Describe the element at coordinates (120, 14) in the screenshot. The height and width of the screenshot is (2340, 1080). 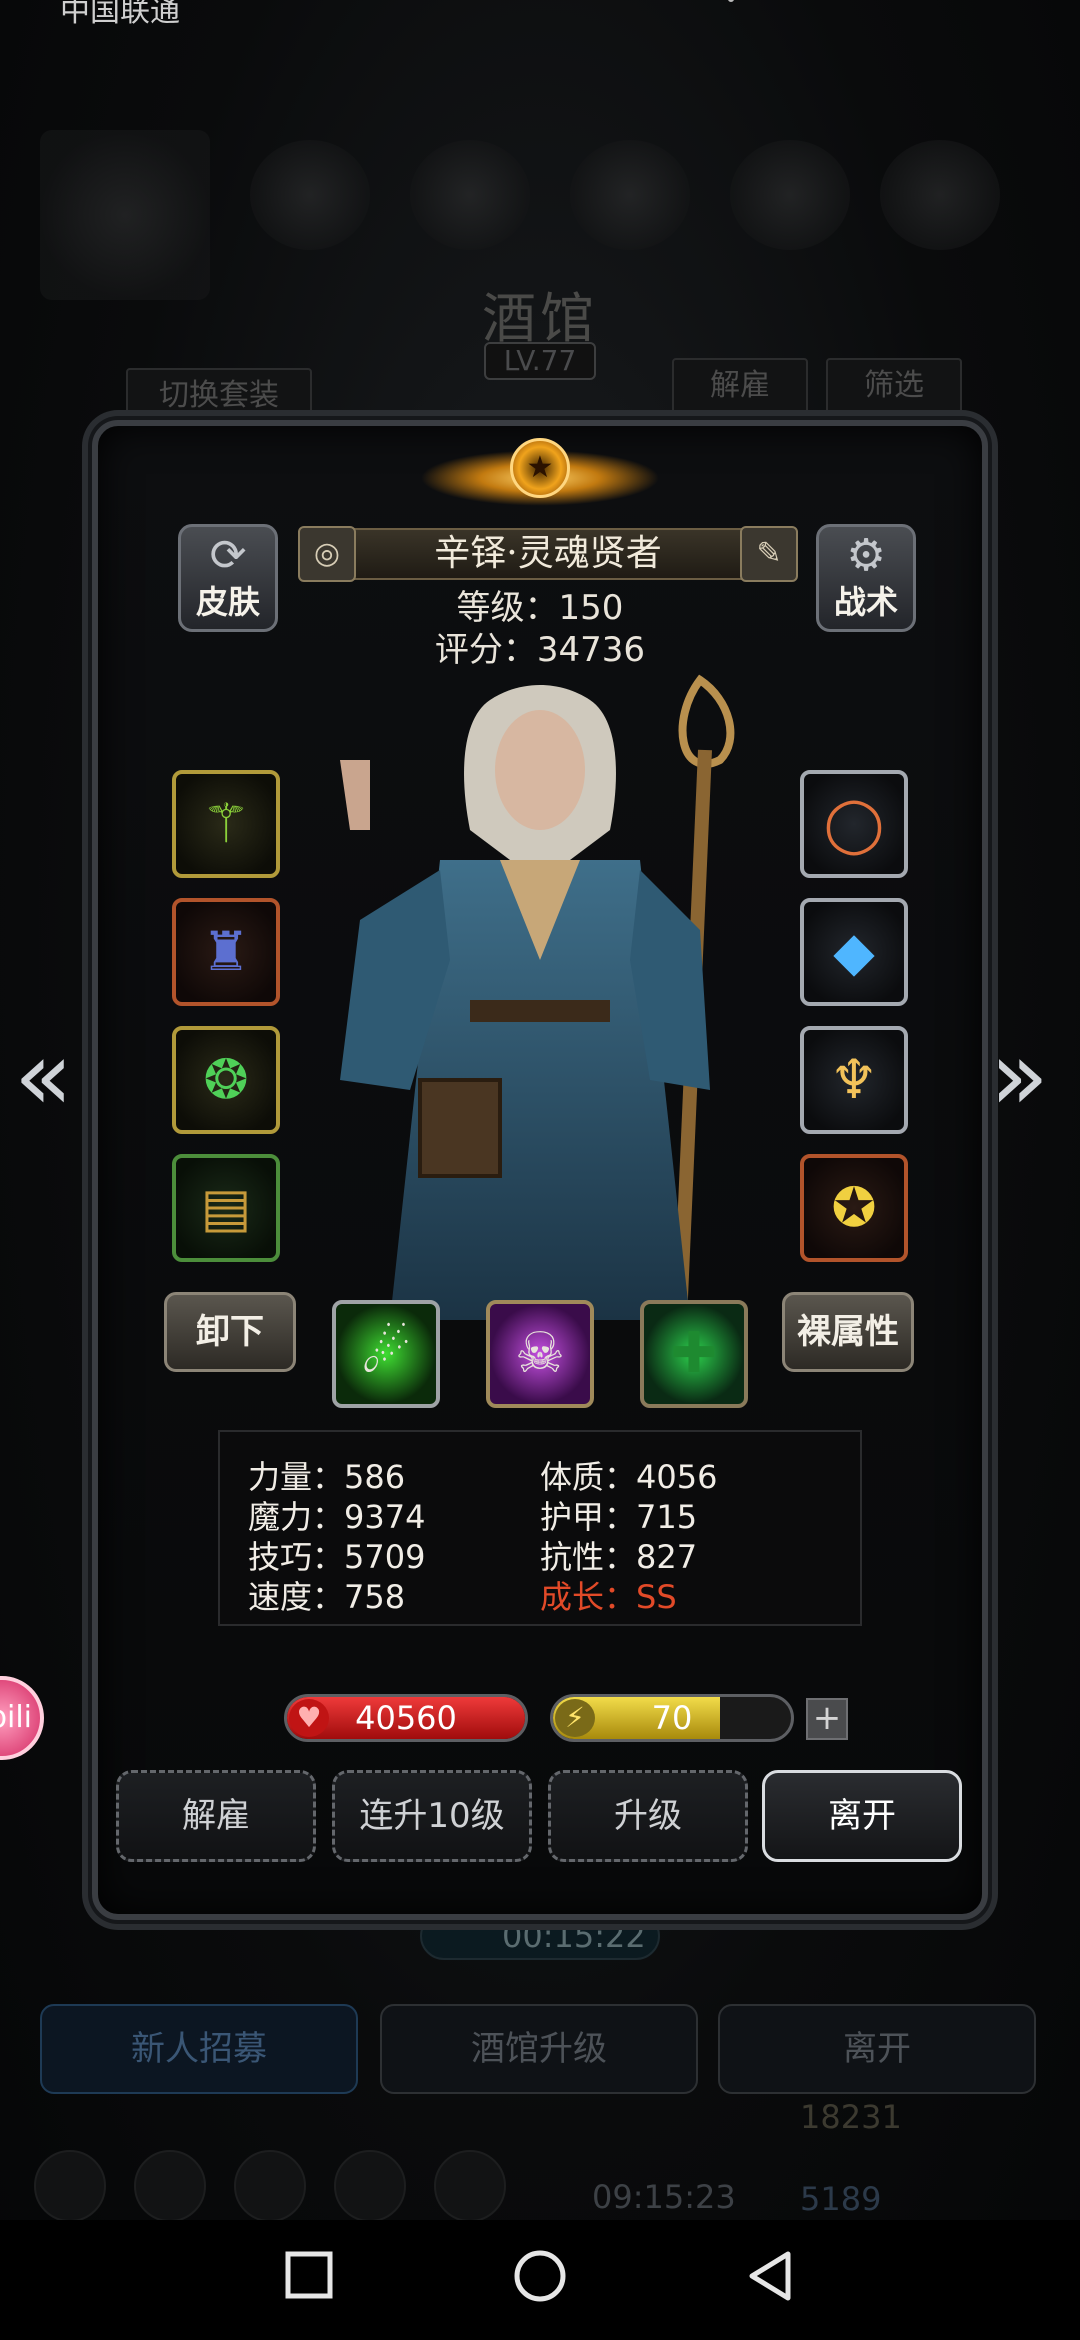
I see `carrier-label: 中国联通` at that location.